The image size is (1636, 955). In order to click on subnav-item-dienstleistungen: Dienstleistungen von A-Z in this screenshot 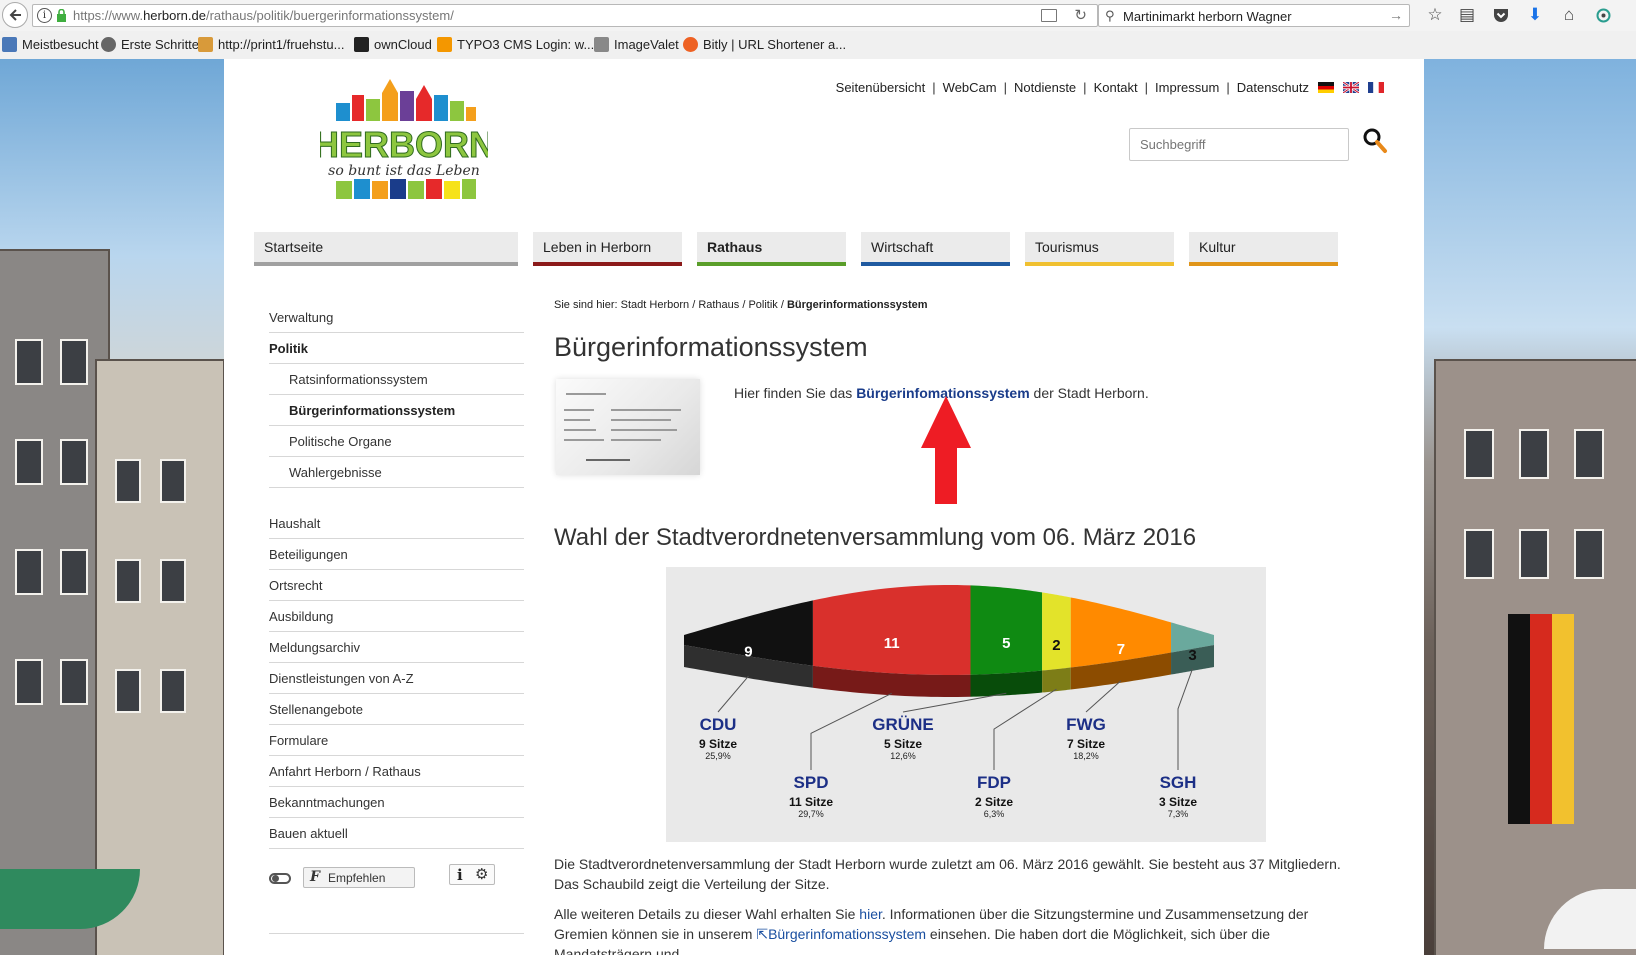, I will do `click(396, 678)`.